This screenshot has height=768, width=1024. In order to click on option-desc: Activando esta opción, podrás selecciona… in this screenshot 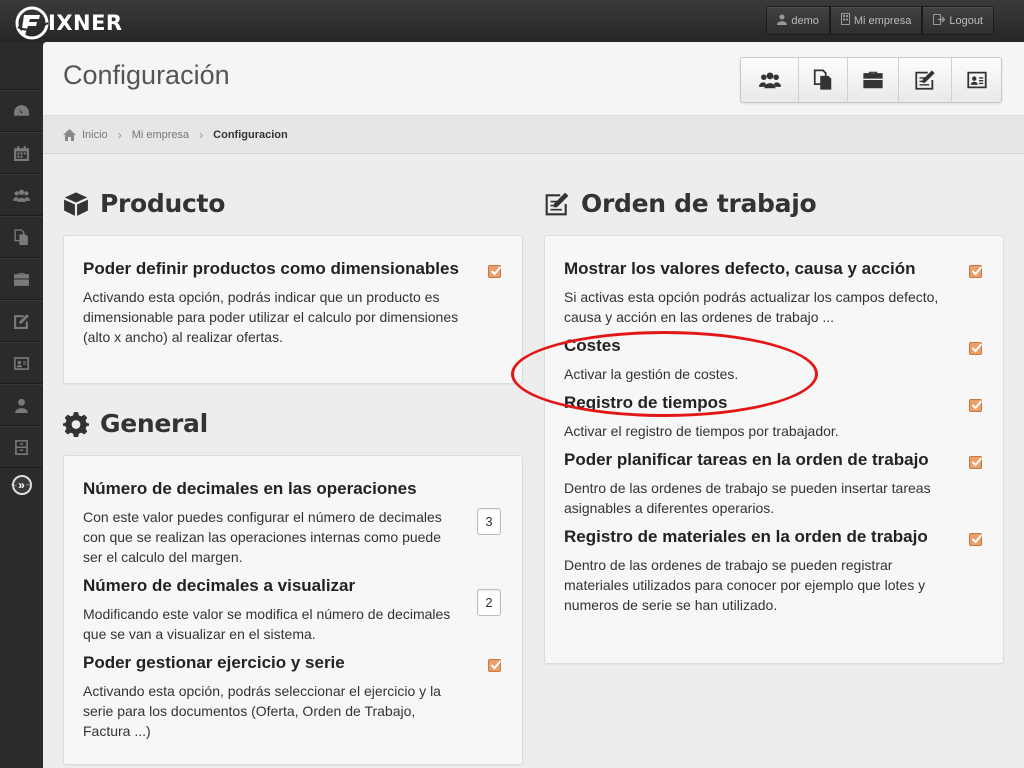, I will do `click(262, 711)`.